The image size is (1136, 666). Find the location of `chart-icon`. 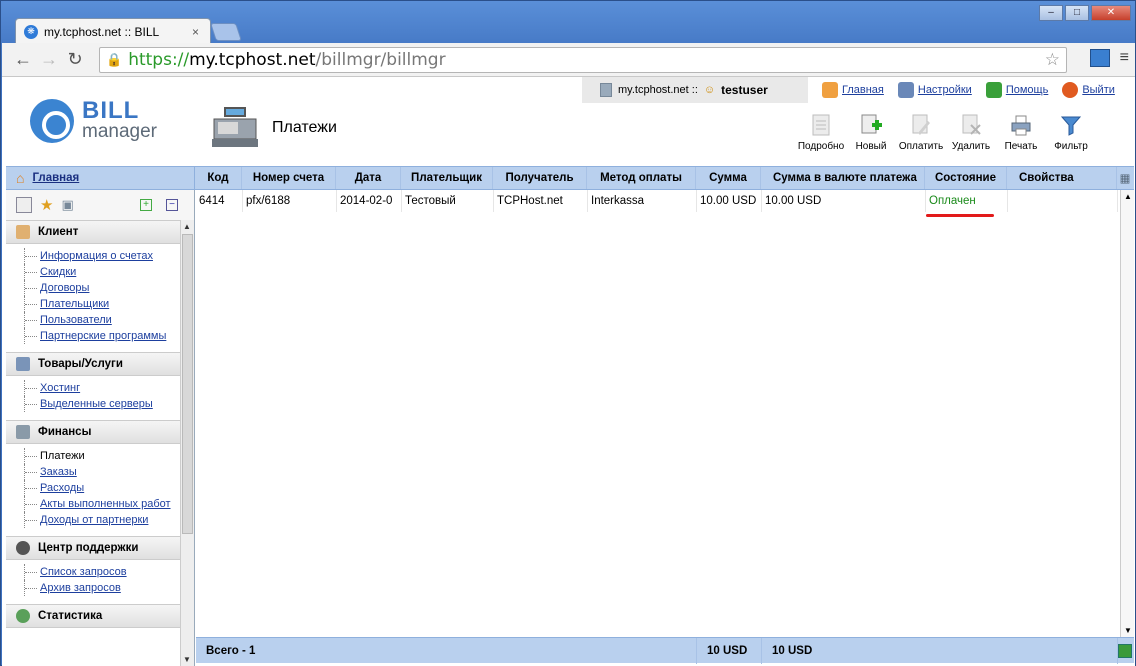

chart-icon is located at coordinates (23, 616).